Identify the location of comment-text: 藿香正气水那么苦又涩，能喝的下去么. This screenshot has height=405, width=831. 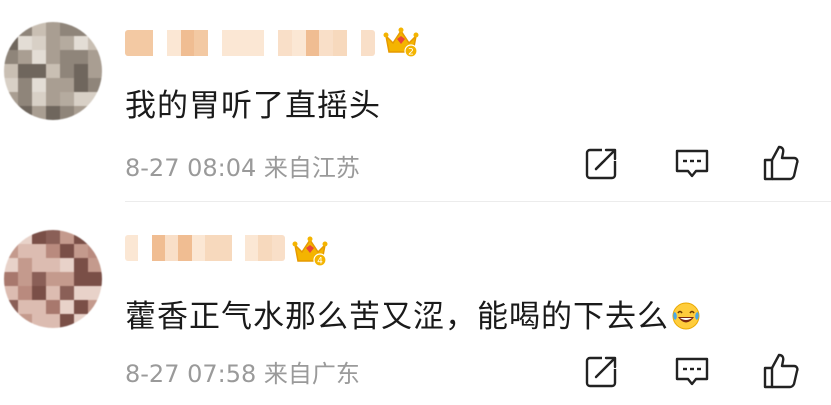
(413, 313).